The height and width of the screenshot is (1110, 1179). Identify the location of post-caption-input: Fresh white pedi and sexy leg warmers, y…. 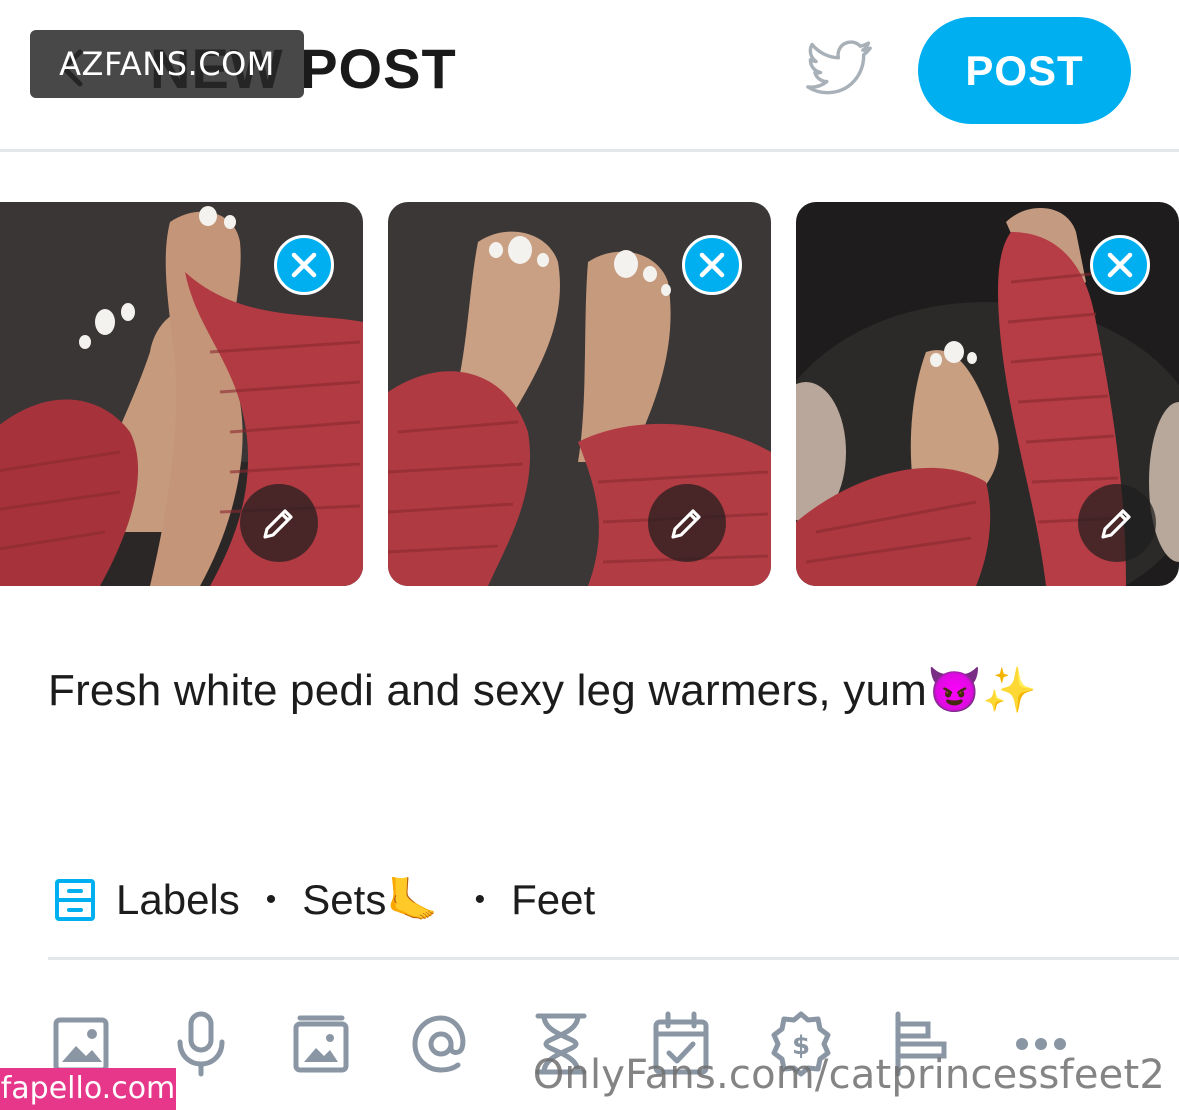
(542, 690).